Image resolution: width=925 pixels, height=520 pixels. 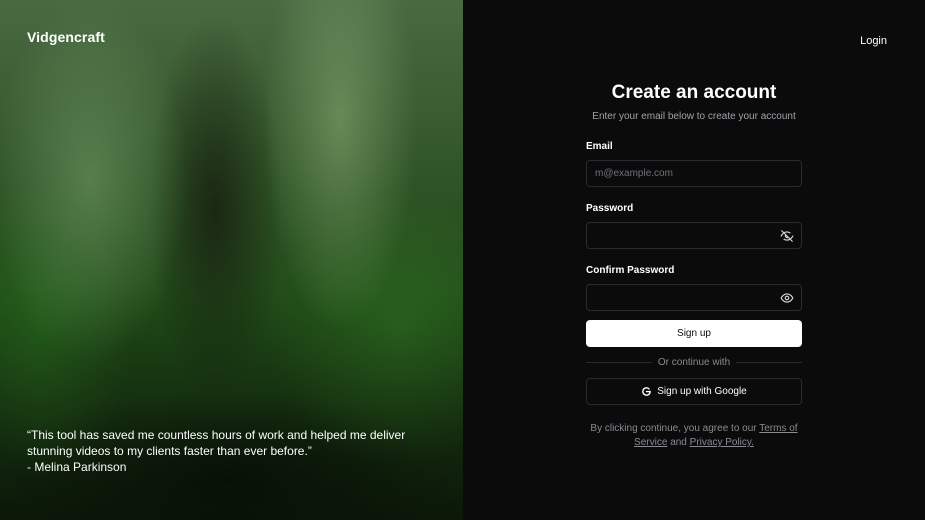 I want to click on google-signup-button: Sign up with Google, so click(x=694, y=391).